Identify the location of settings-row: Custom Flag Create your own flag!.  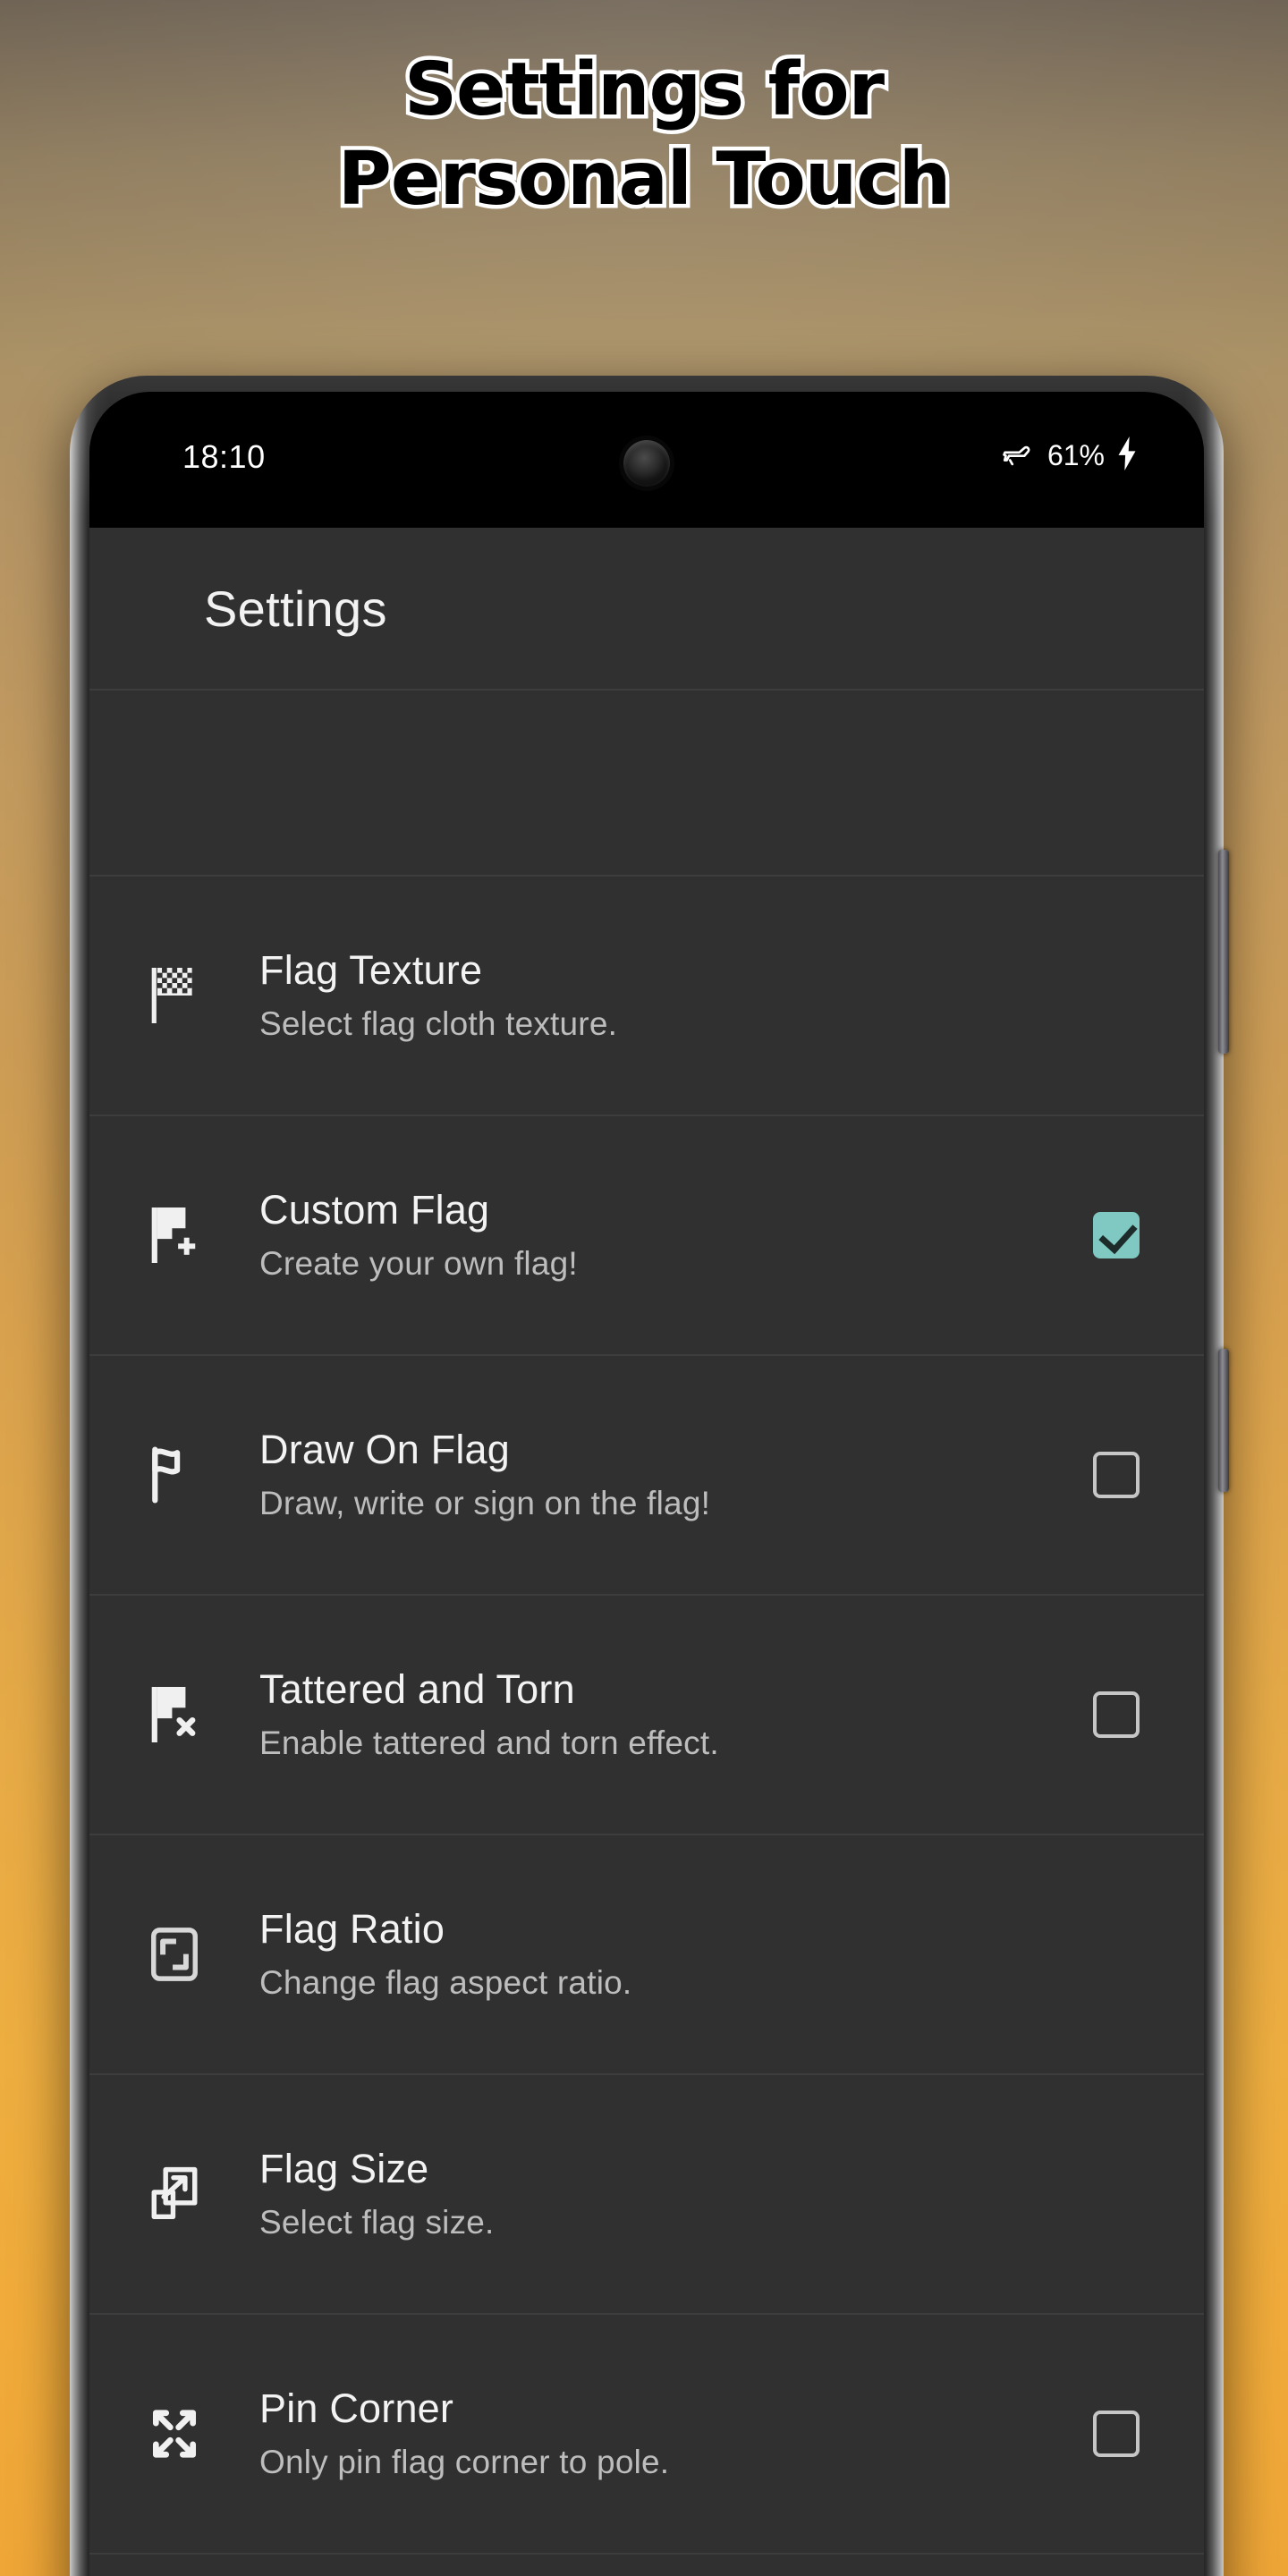
(646, 1236).